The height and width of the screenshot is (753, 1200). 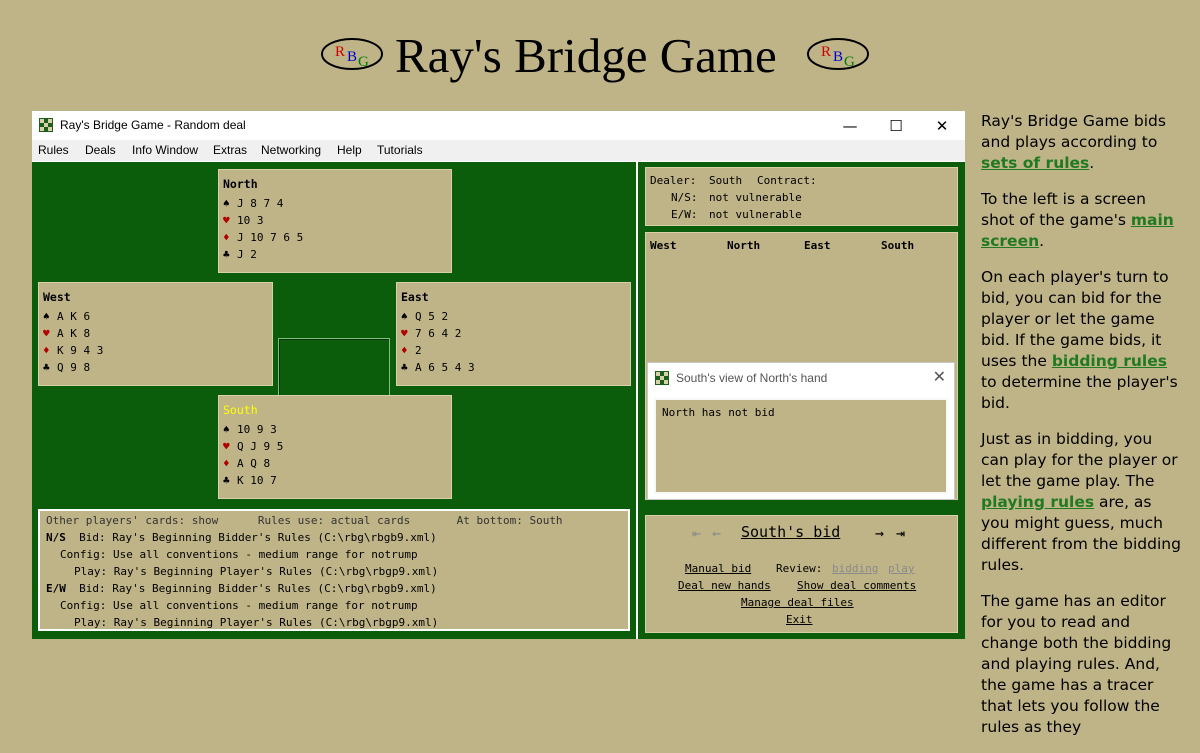 I want to click on svg-text: G, so click(x=363, y=62).